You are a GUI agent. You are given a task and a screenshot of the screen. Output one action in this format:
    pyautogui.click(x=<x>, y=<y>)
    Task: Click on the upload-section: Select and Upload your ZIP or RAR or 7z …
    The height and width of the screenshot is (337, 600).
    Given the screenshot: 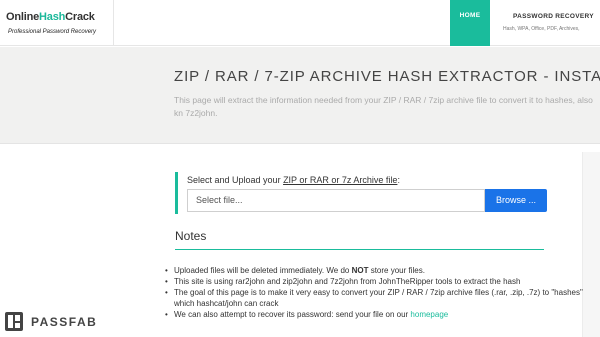 What is the action you would take?
    pyautogui.click(x=361, y=193)
    